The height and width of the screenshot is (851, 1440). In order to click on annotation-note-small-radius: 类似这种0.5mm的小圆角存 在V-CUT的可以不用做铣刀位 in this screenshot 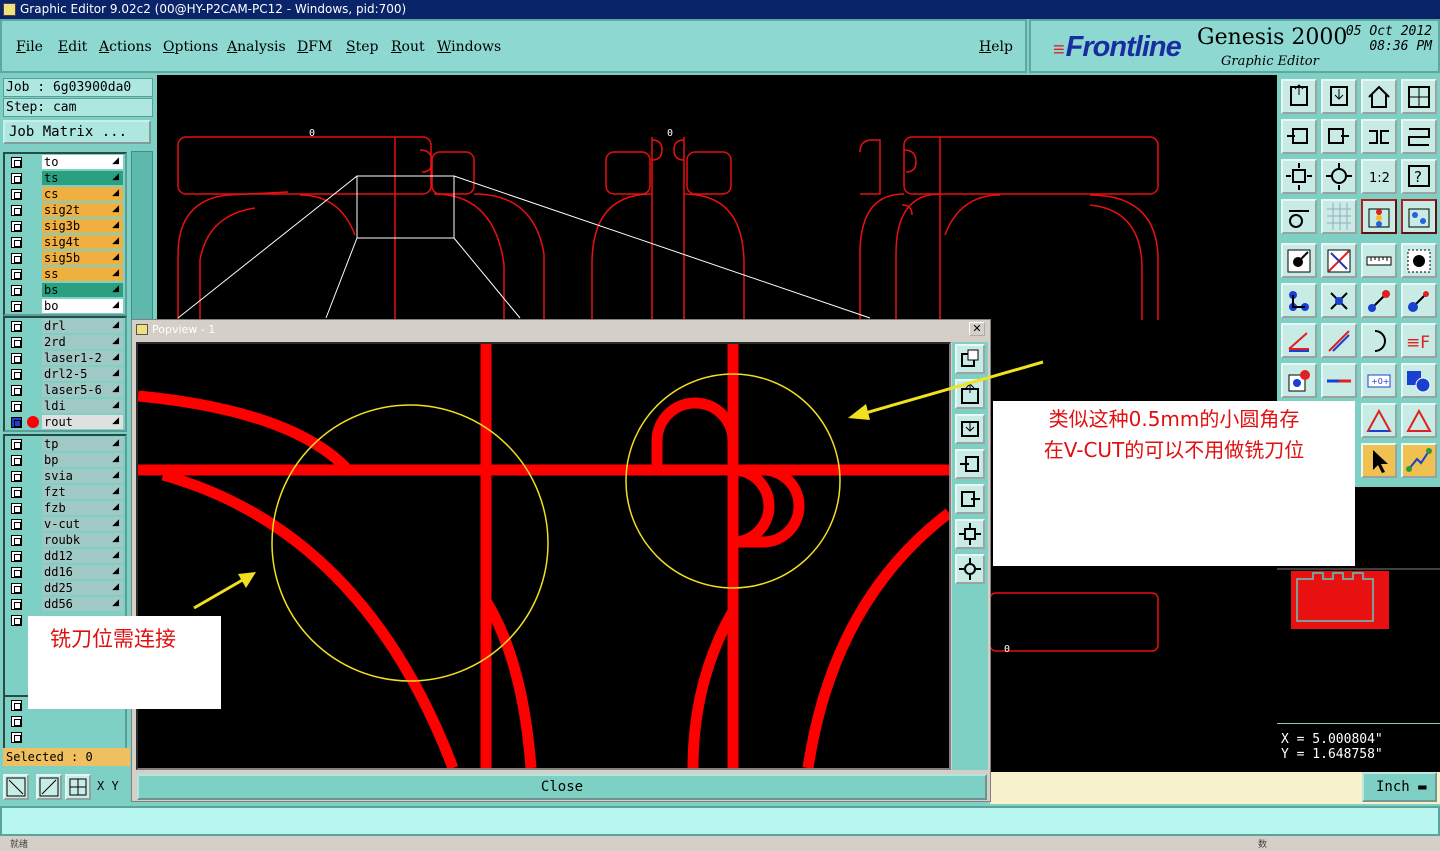, I will do `click(1174, 483)`.